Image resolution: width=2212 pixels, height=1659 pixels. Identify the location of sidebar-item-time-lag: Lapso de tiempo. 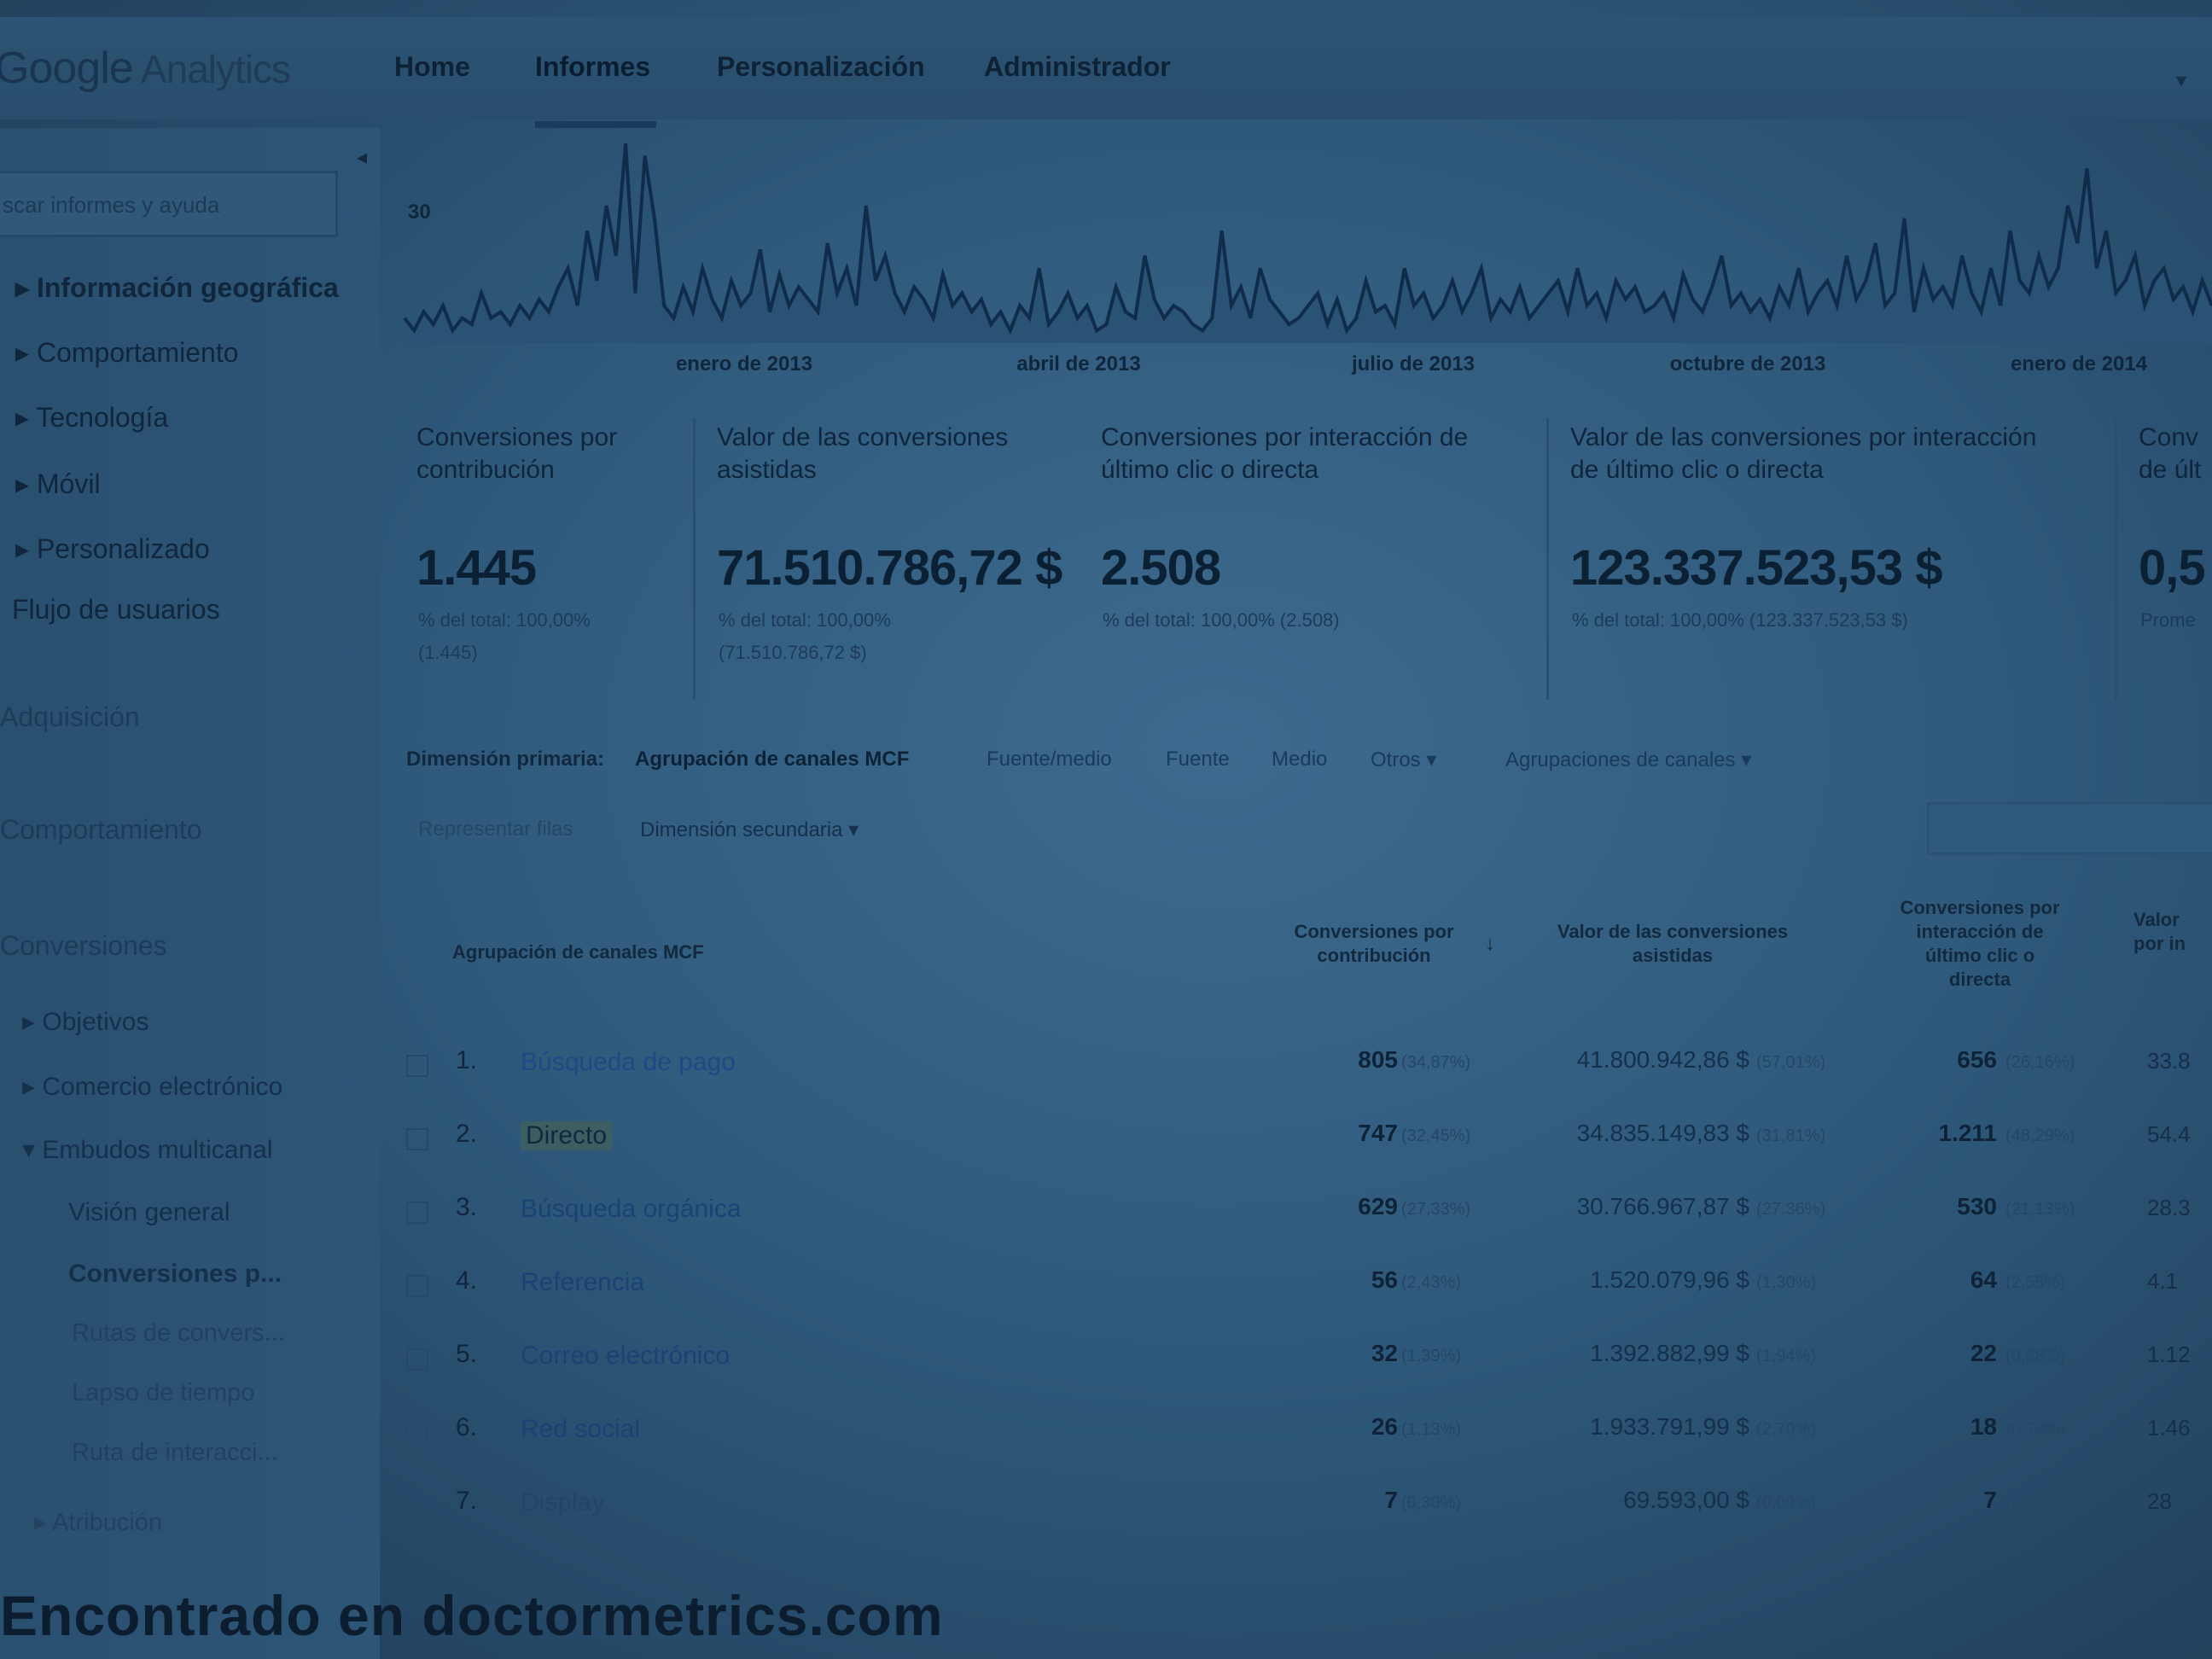
(163, 1393).